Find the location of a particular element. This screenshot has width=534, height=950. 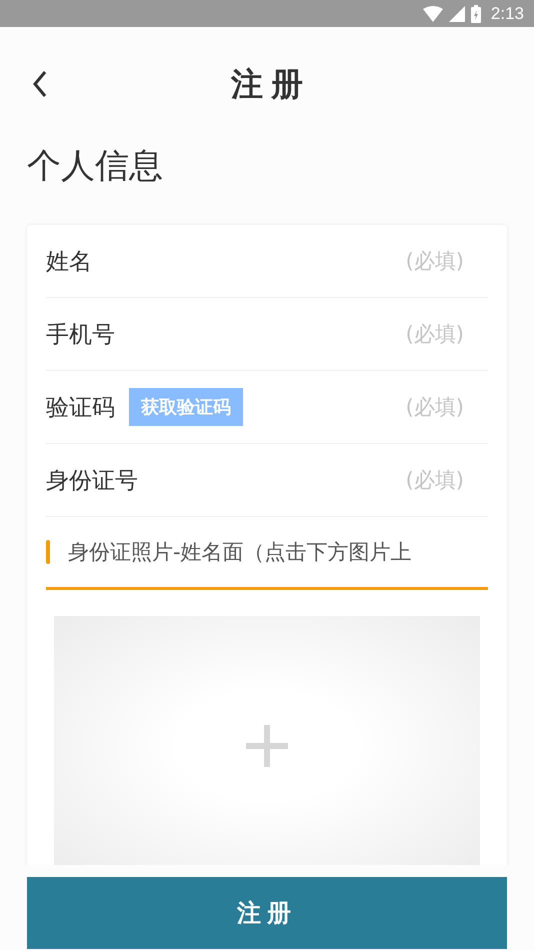

field-label: 身份证号 is located at coordinates (92, 481).